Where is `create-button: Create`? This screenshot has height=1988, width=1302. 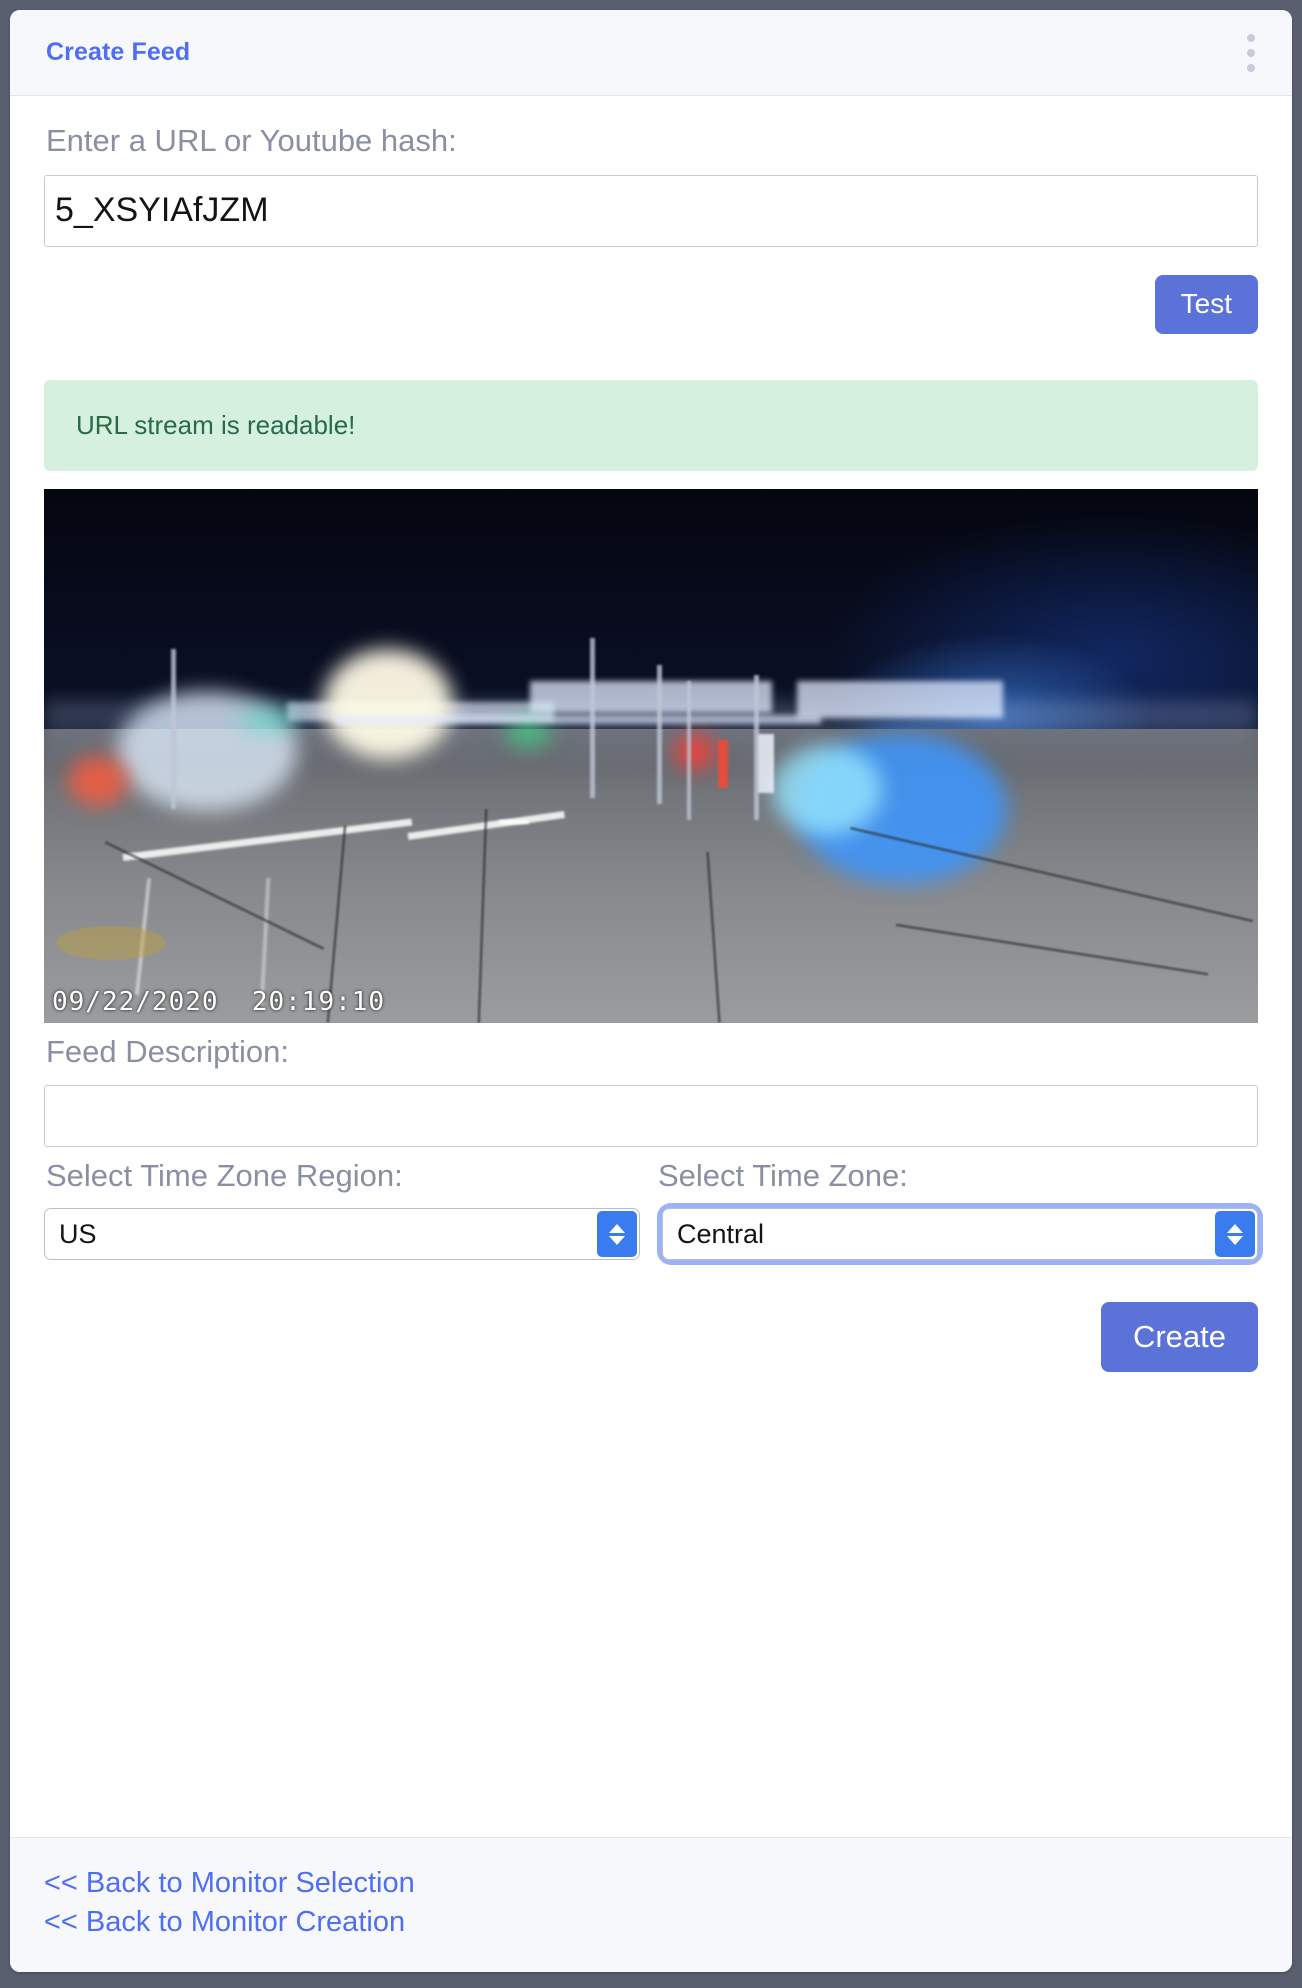
create-button: Create is located at coordinates (1179, 1337).